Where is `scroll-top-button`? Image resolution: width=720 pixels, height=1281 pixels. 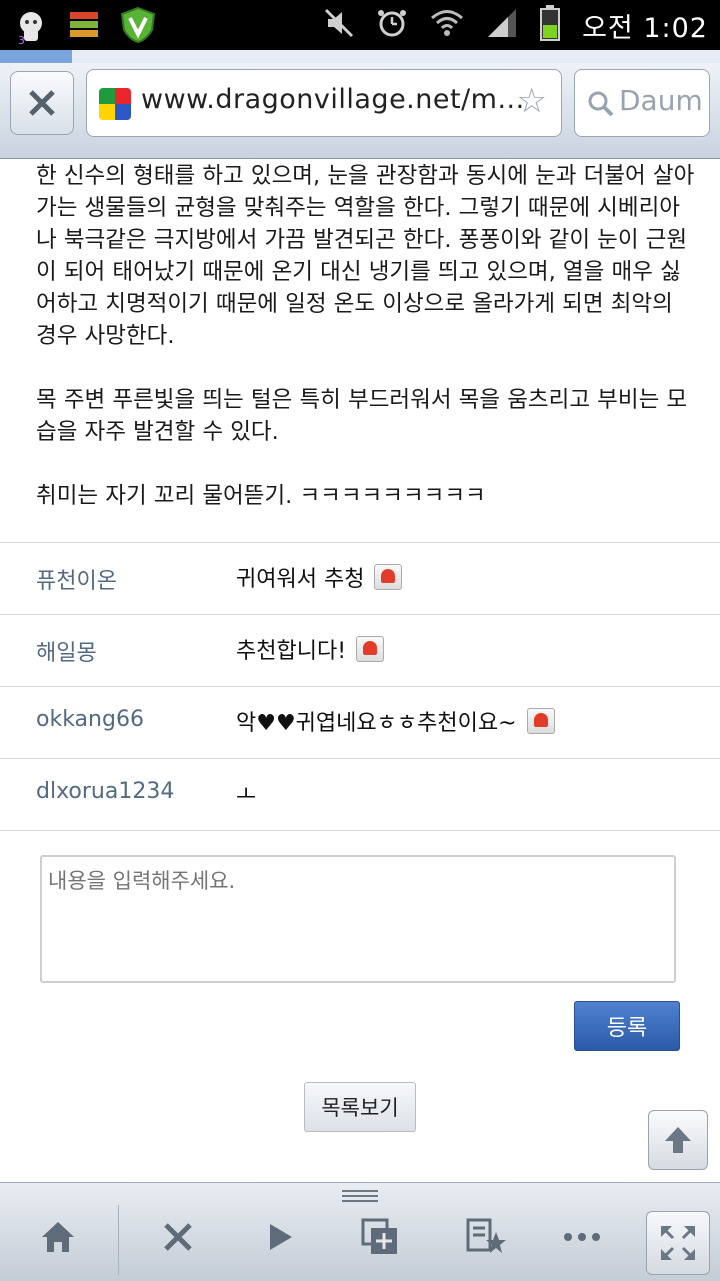
scroll-top-button is located at coordinates (678, 1140).